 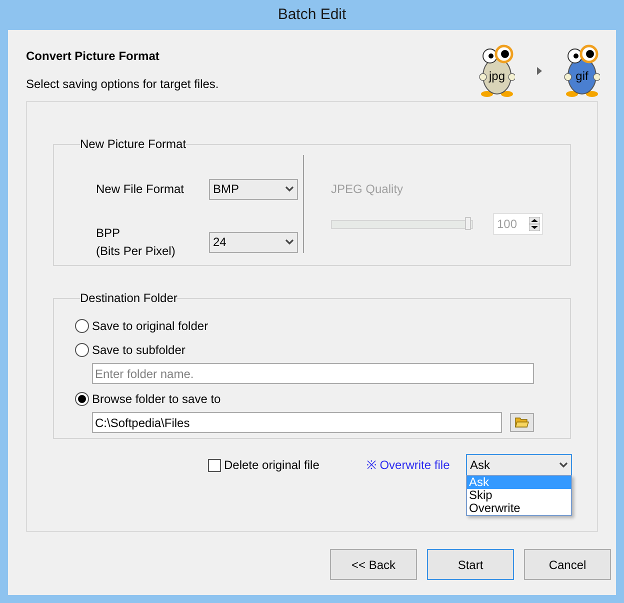 I want to click on overwrite-label: ※ Overwrite file, so click(x=408, y=465).